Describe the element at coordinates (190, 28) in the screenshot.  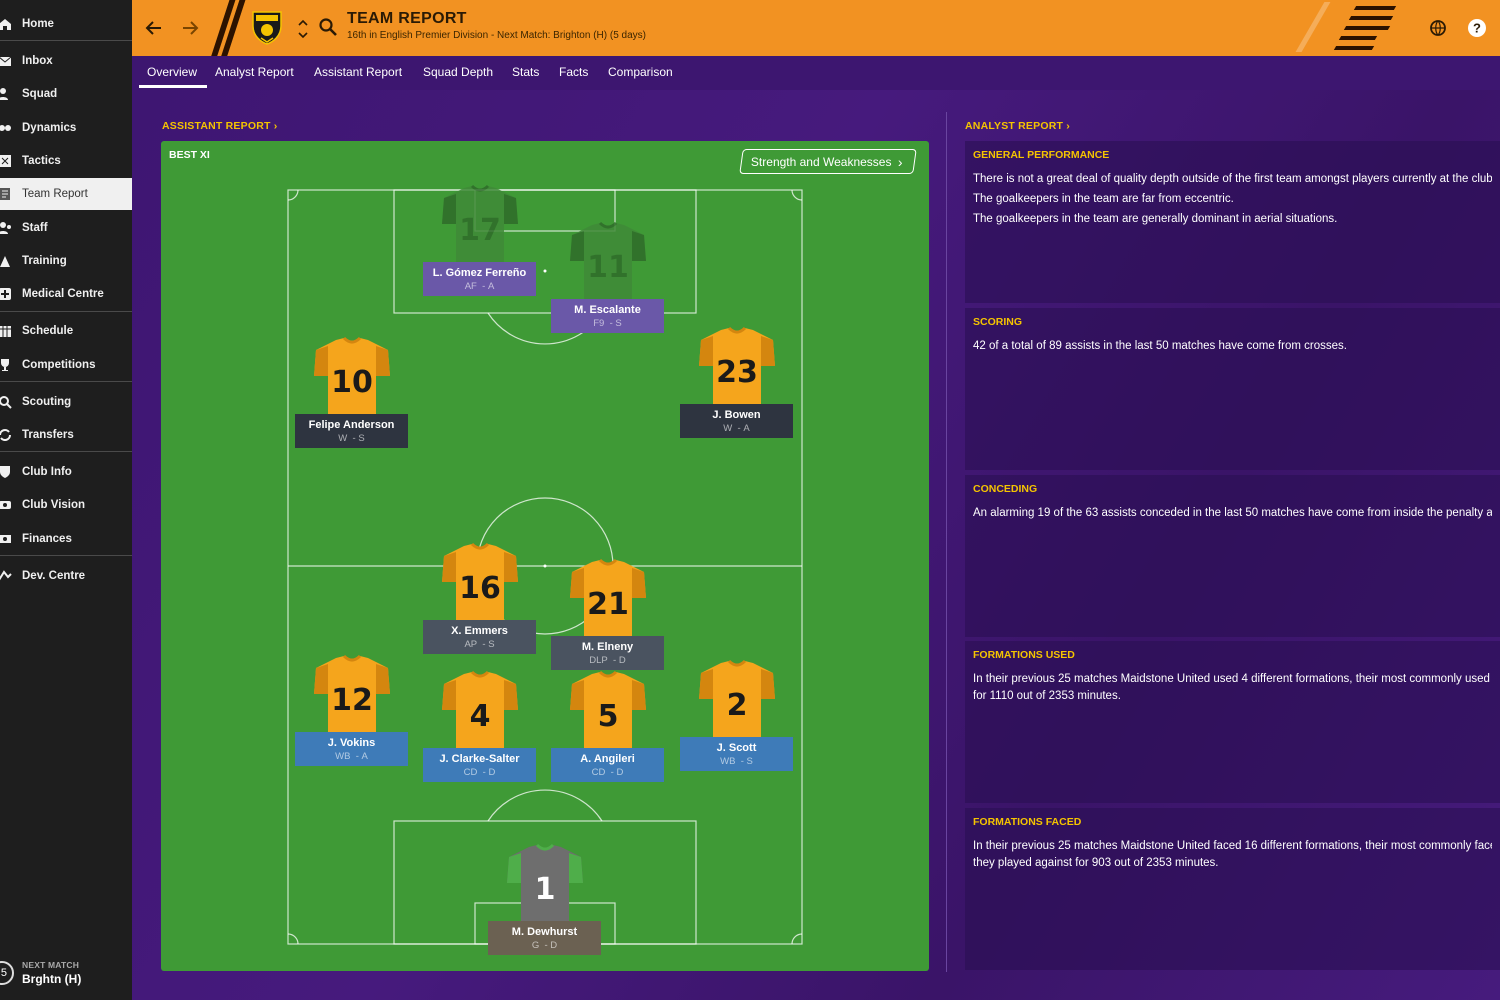
I see `forward-button` at that location.